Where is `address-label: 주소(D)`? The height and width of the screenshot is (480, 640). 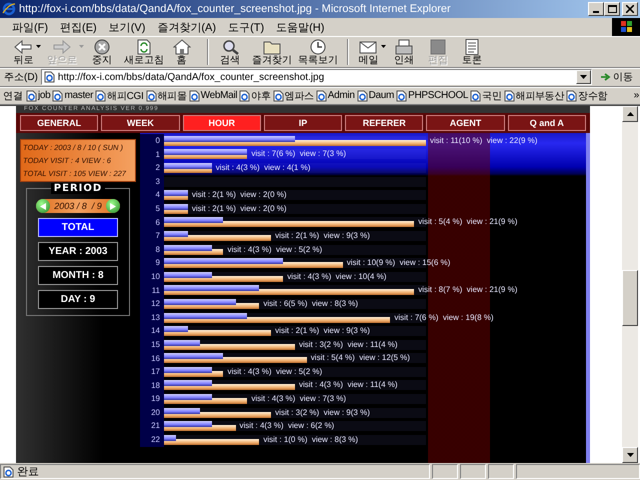
address-label: 주소(D) is located at coordinates (21, 77).